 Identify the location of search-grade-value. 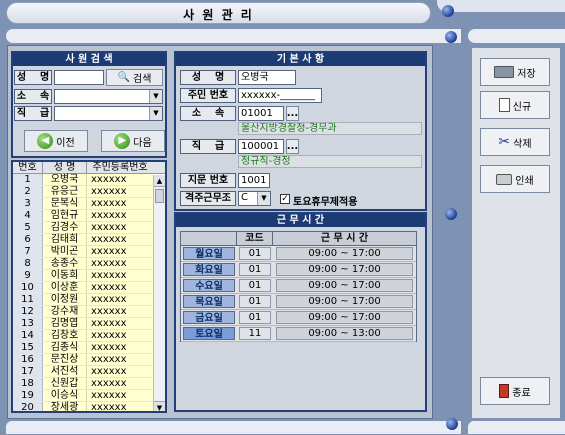
(56, 112).